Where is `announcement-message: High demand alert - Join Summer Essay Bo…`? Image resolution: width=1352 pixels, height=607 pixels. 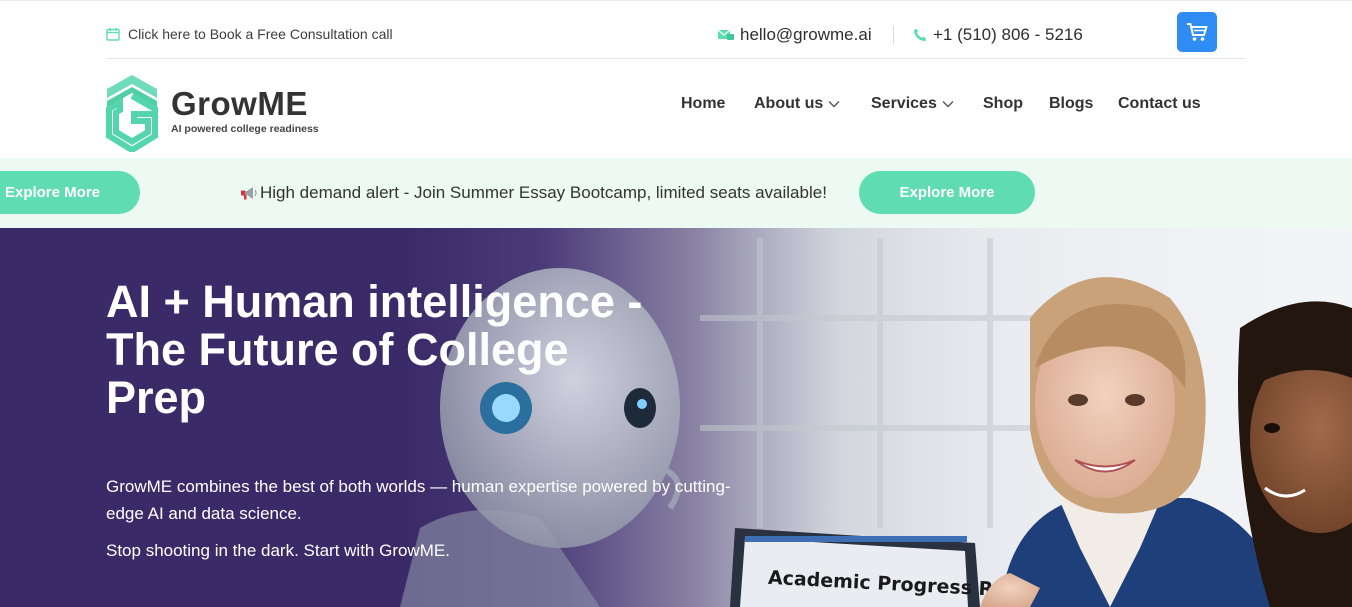 announcement-message: High demand alert - Join Summer Essay Bo… is located at coordinates (543, 192).